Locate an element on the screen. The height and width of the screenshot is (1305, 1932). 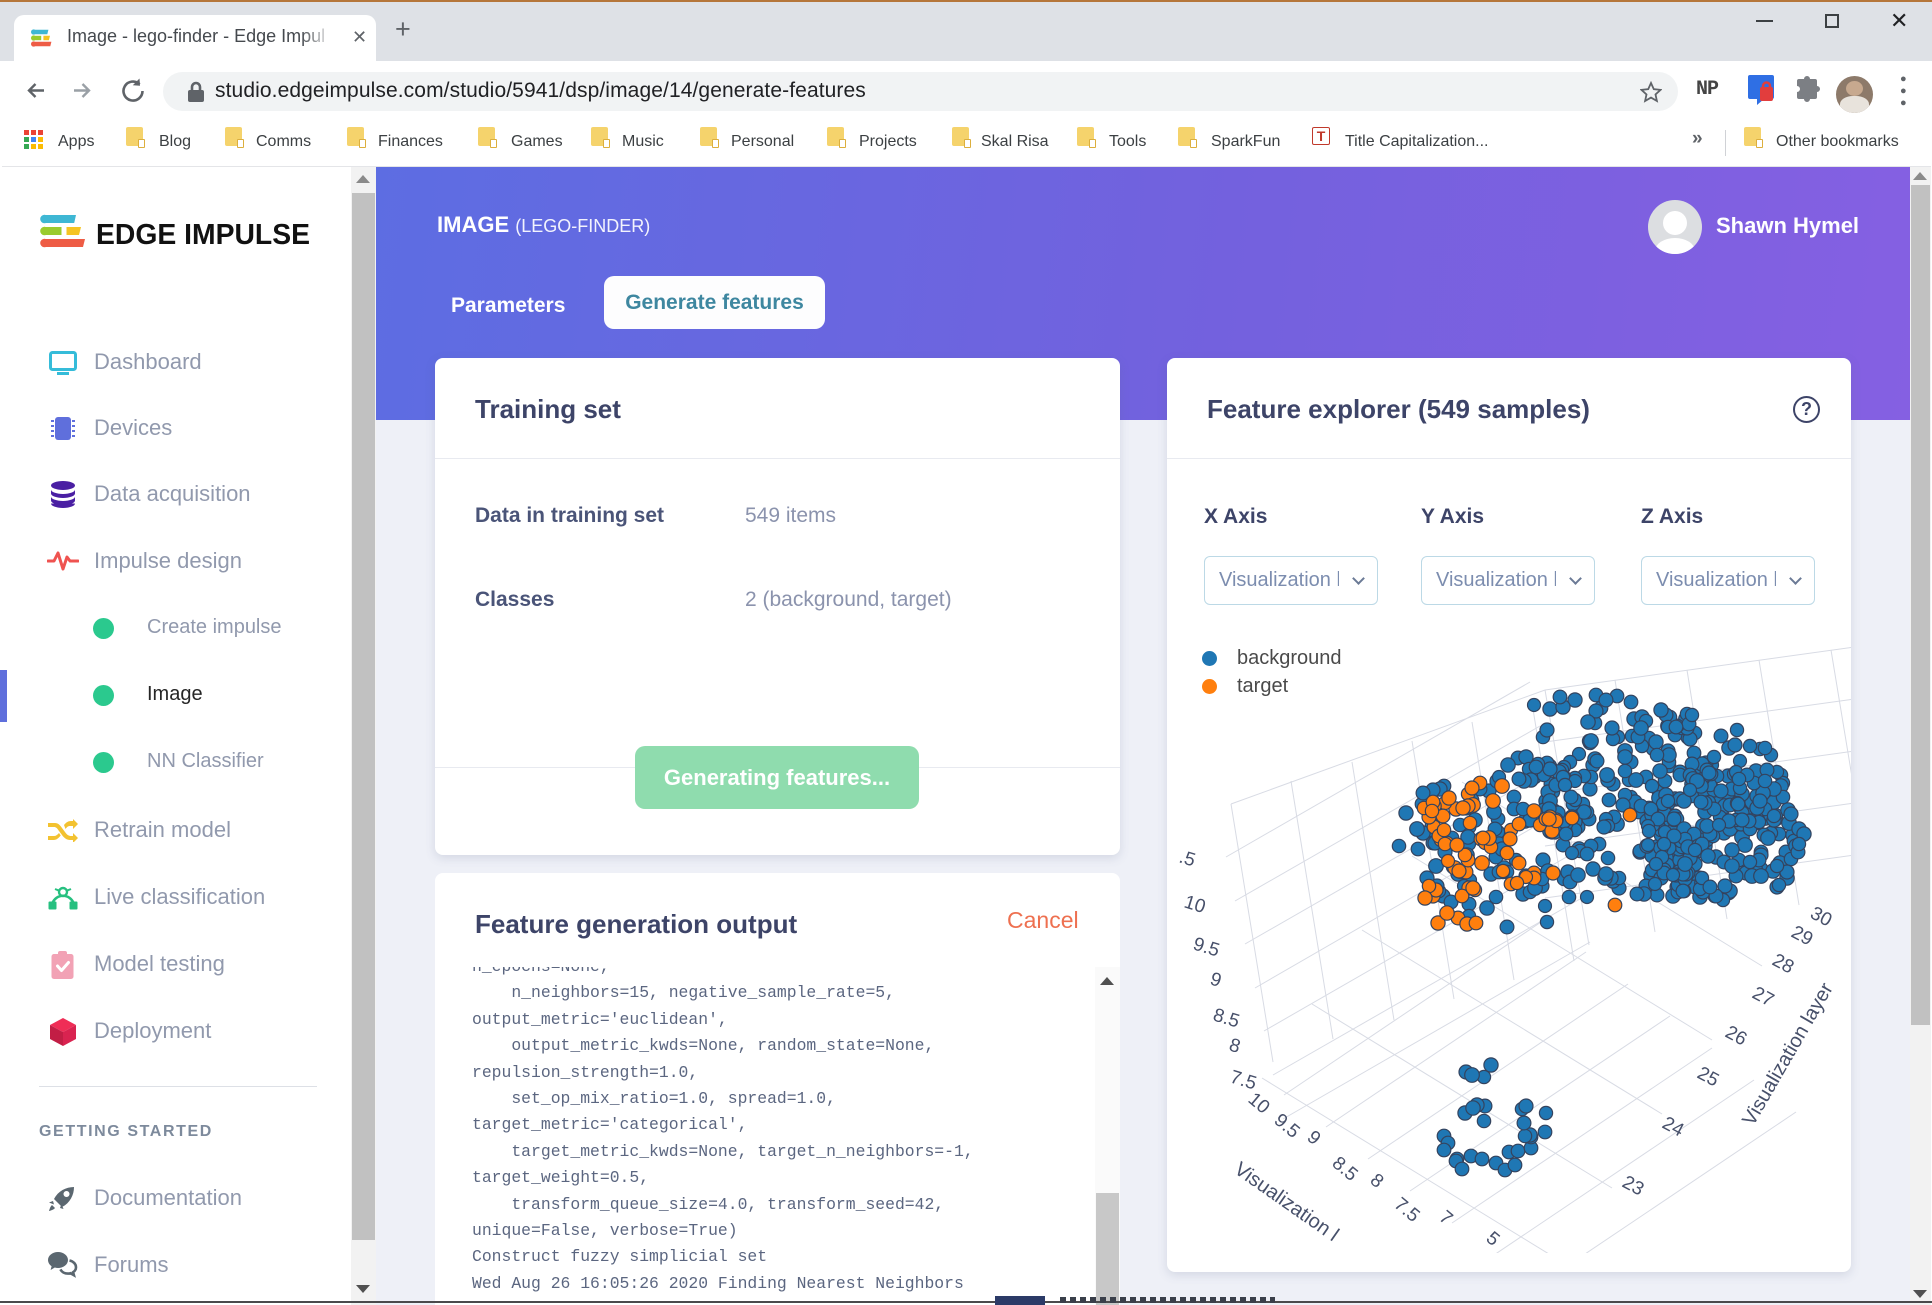
svg-text: 30 is located at coordinates (1821, 917).